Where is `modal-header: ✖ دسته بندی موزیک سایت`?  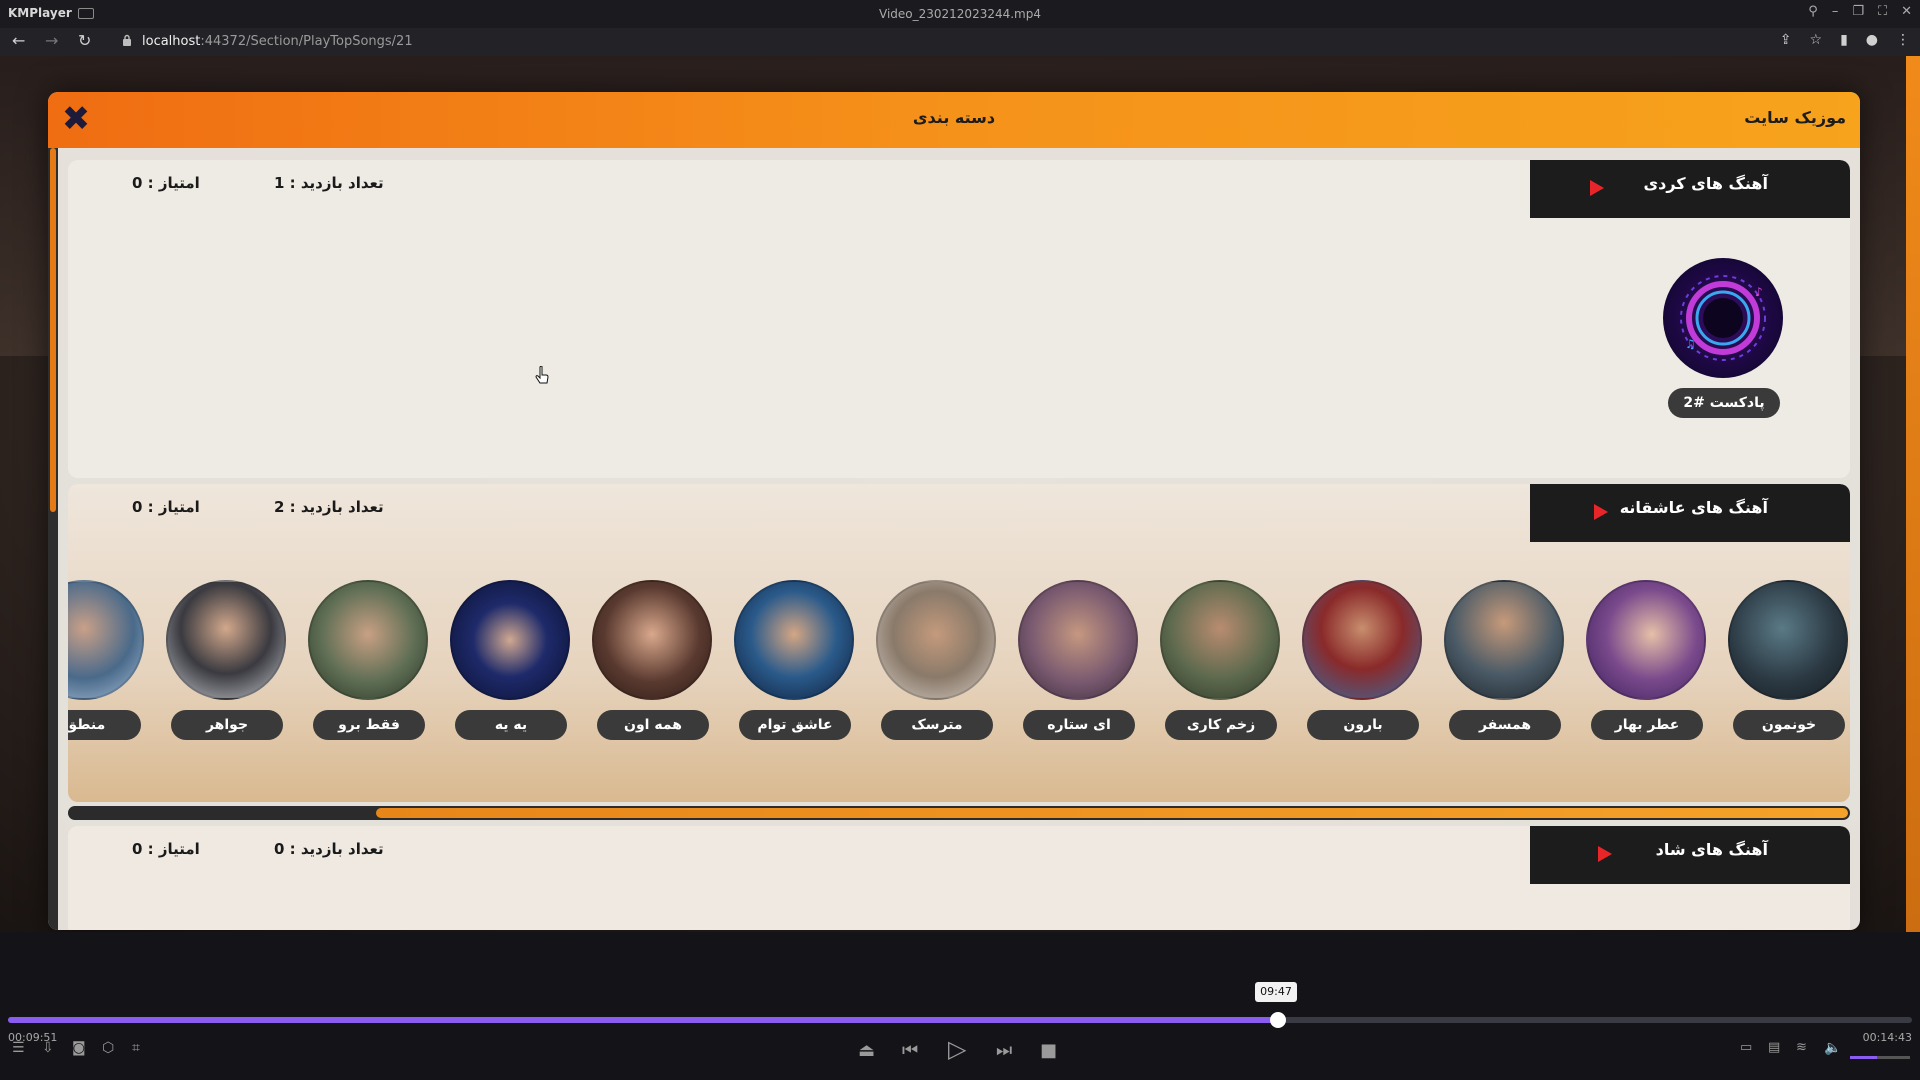 modal-header: ✖ دسته بندی موزیک سایت is located at coordinates (954, 120).